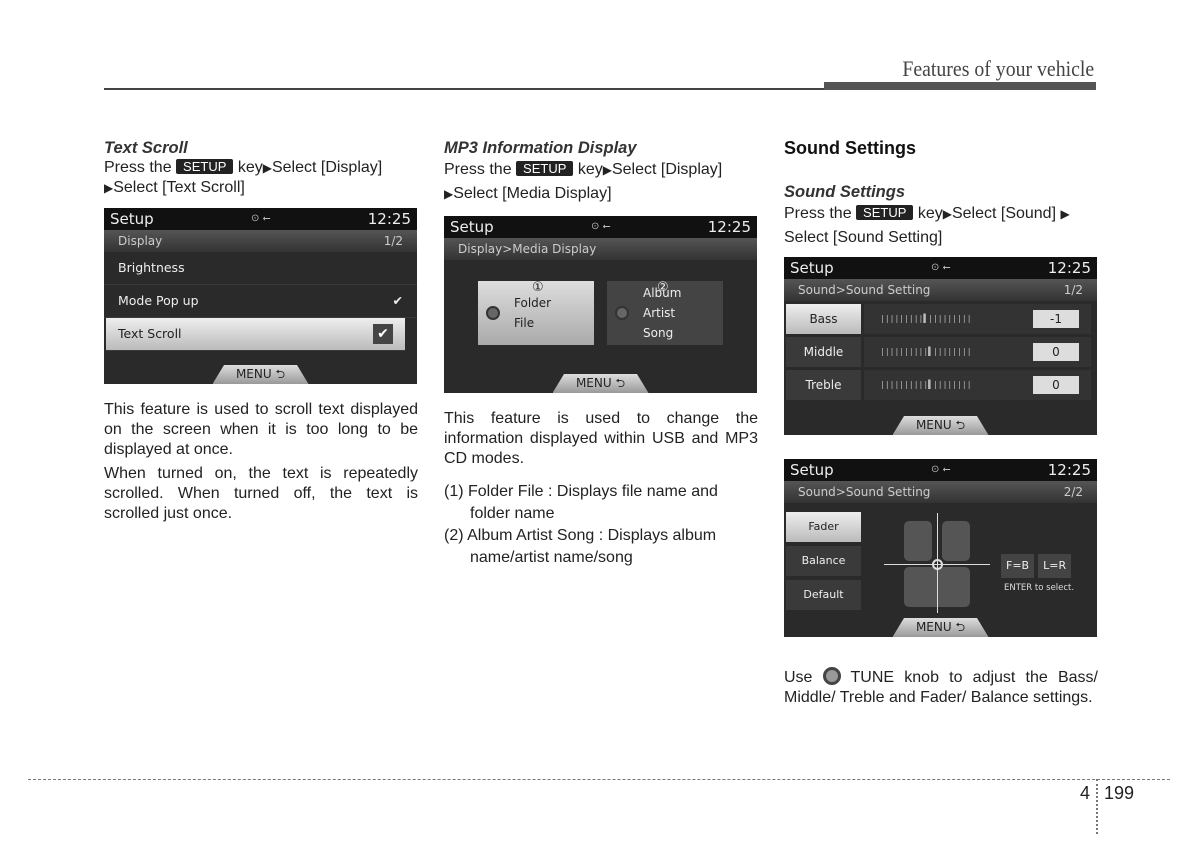  Describe the element at coordinates (397, 300) in the screenshot. I see `check-icon: ✔` at that location.